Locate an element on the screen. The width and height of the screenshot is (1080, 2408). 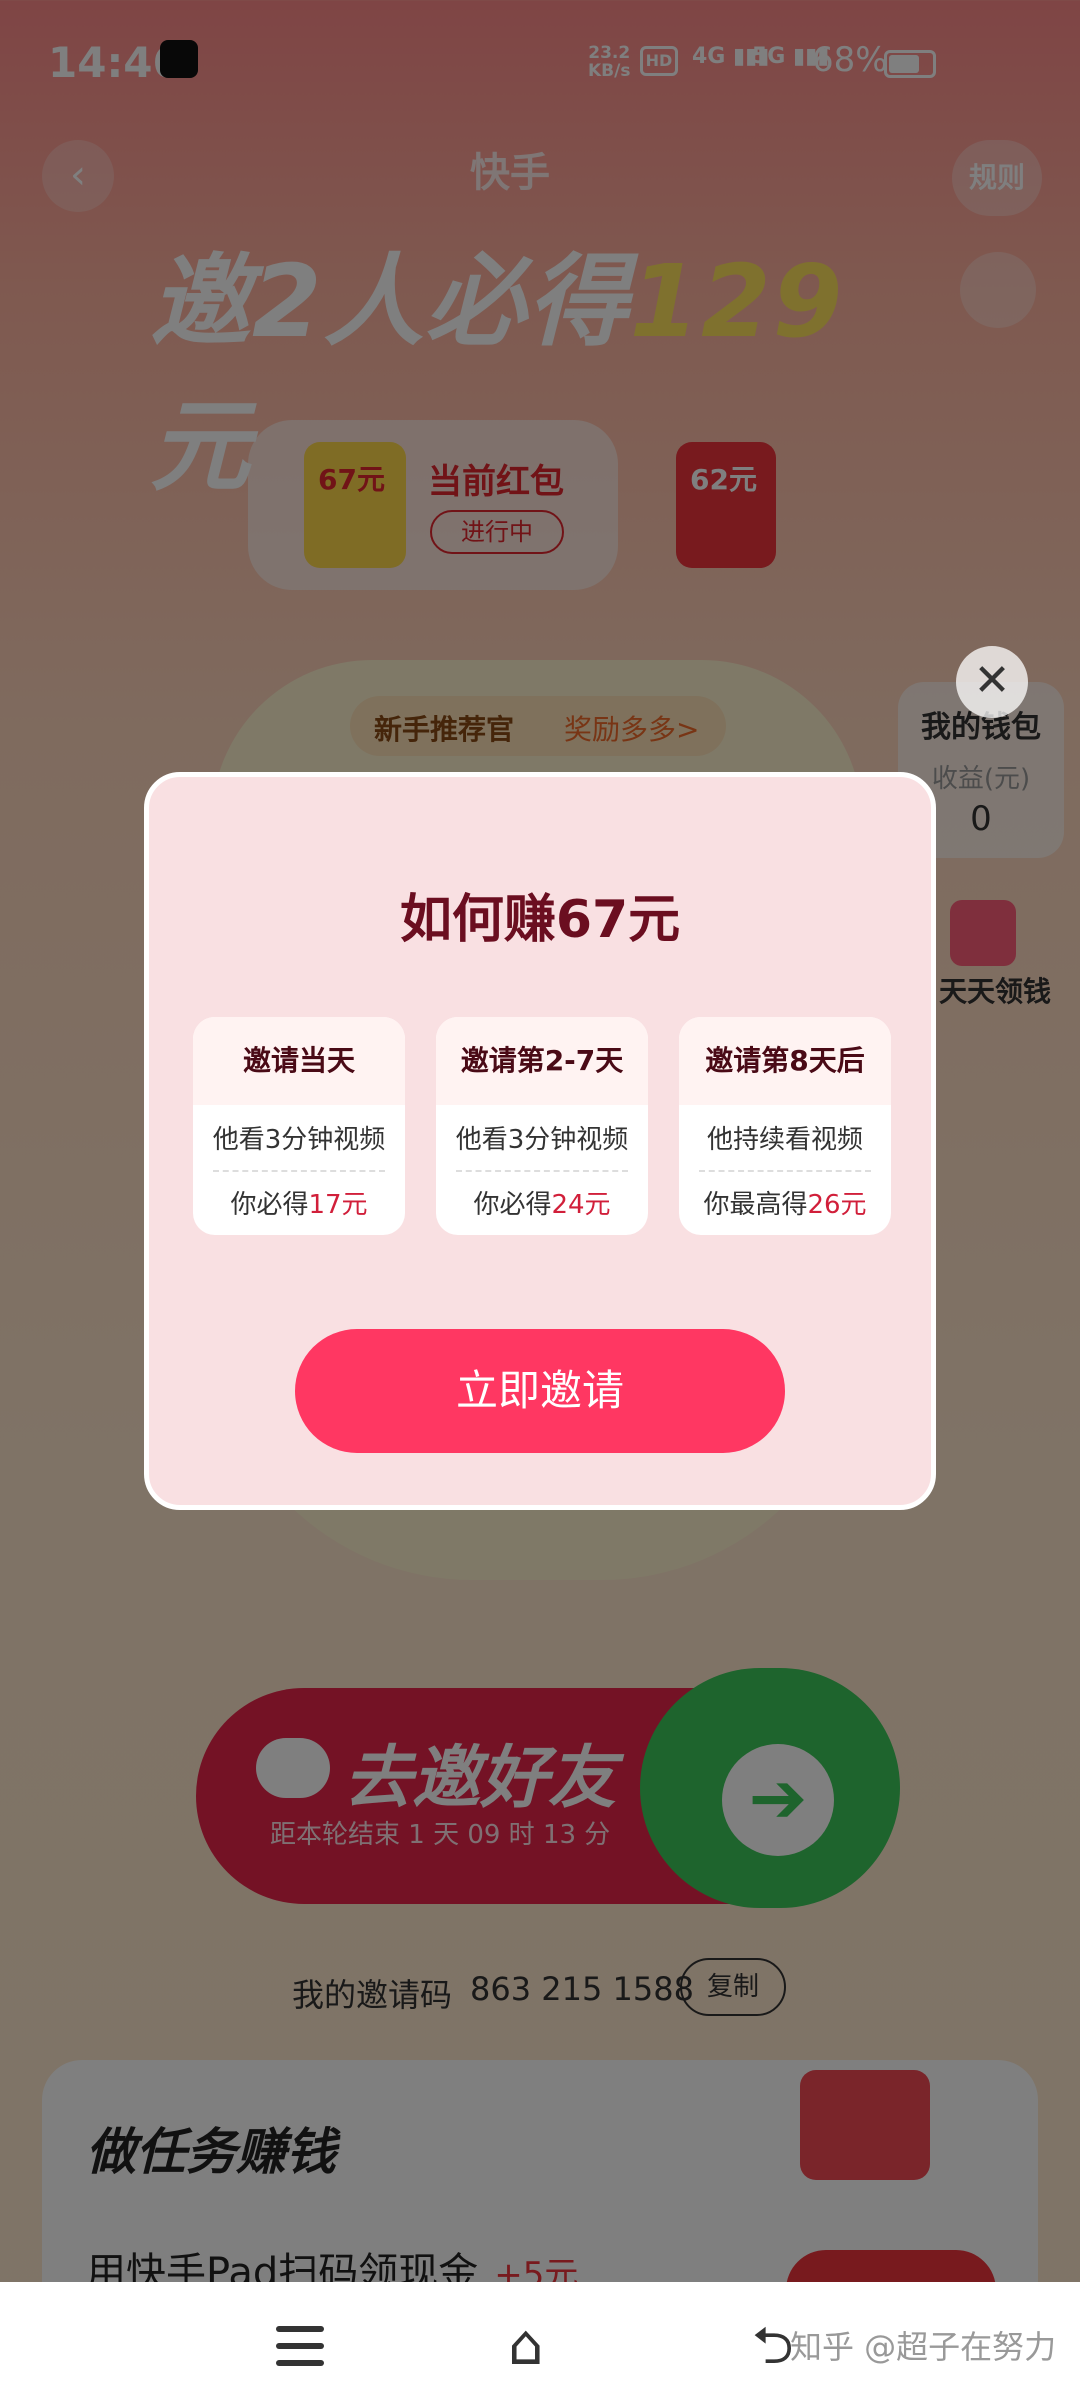
step-card-day8: 邀请第8天后 他持续看视频 你最高得26元 is located at coordinates (785, 1126).